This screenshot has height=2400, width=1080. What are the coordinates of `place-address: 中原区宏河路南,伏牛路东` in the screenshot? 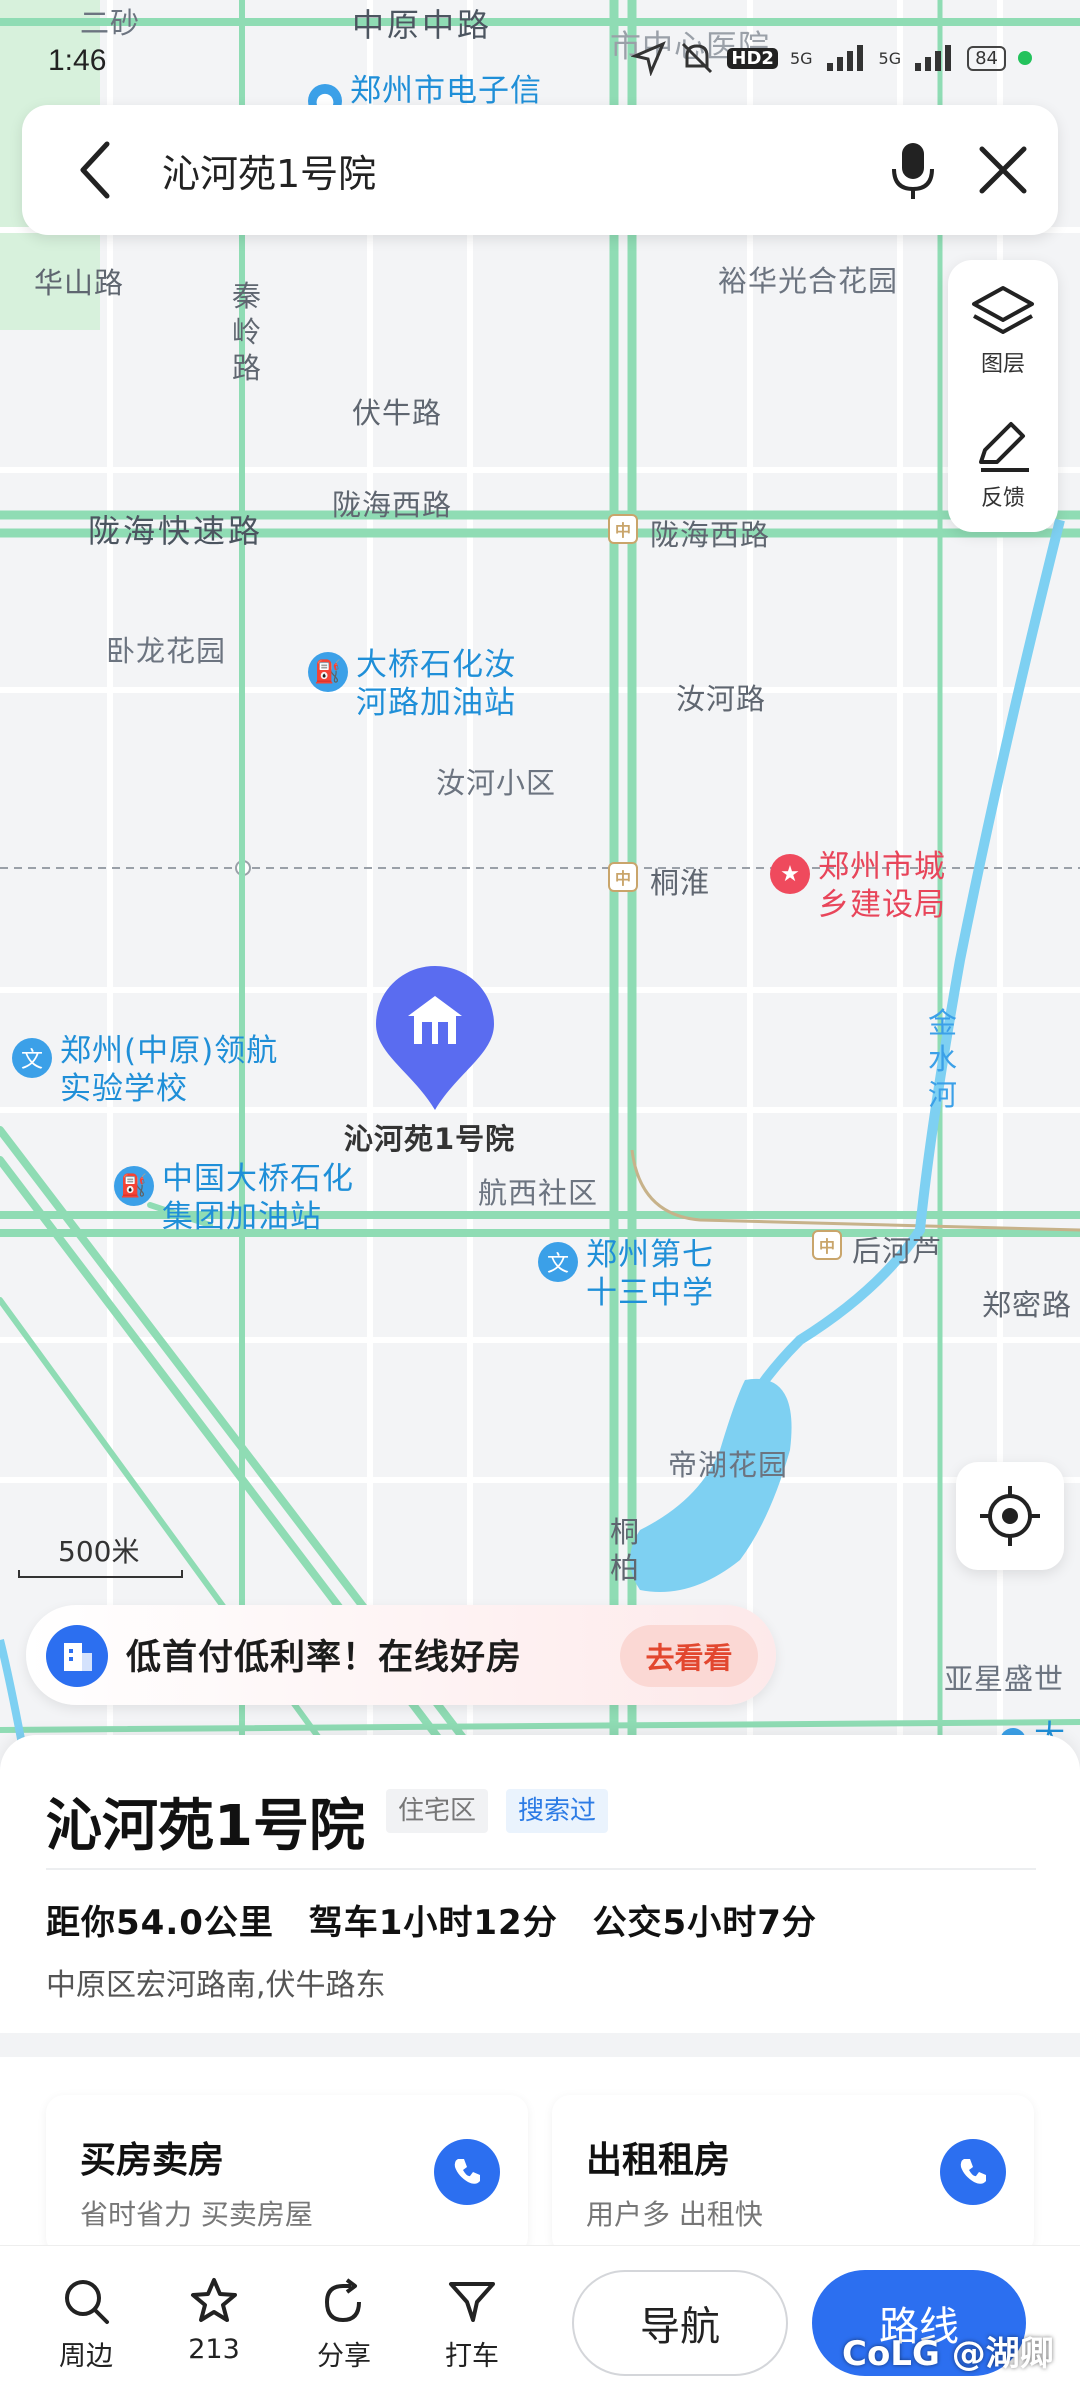 It's located at (216, 1985).